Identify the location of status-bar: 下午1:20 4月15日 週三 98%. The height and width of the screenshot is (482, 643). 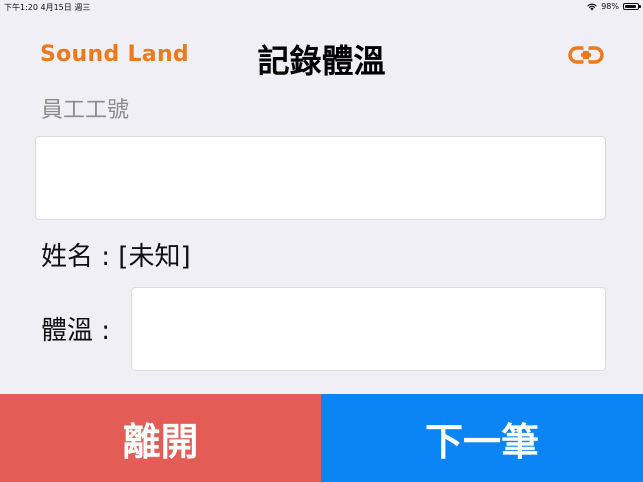
(321, 7).